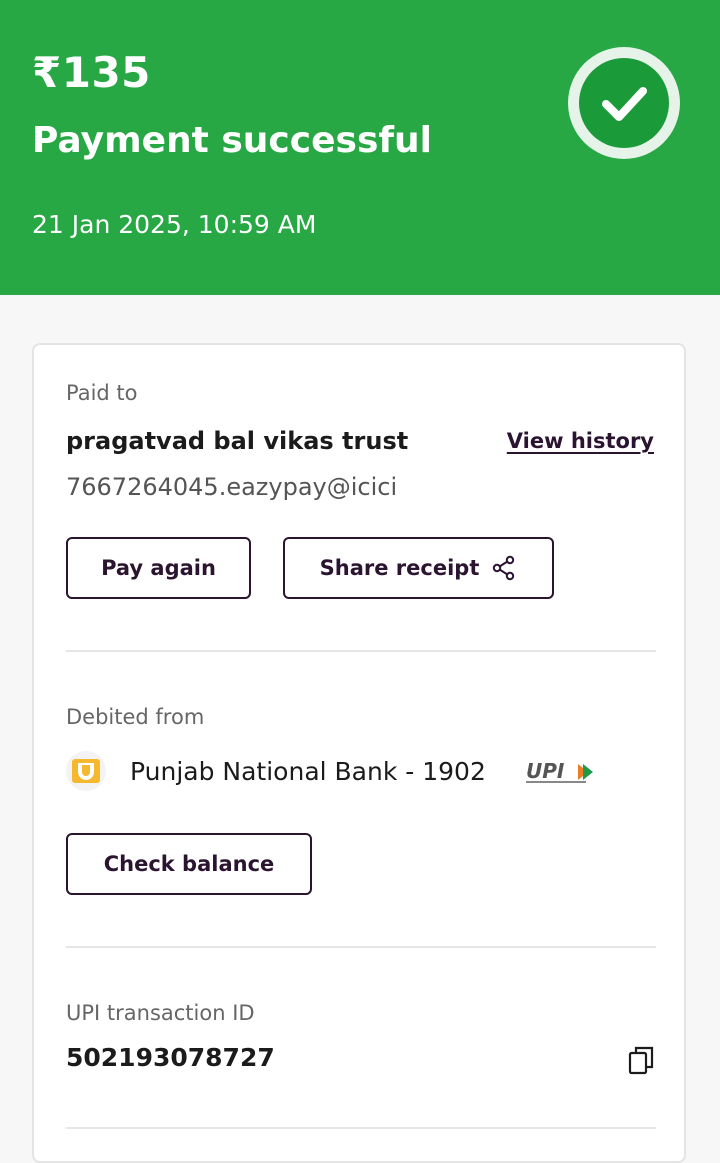  I want to click on payment-status: Payment successful, so click(232, 140).